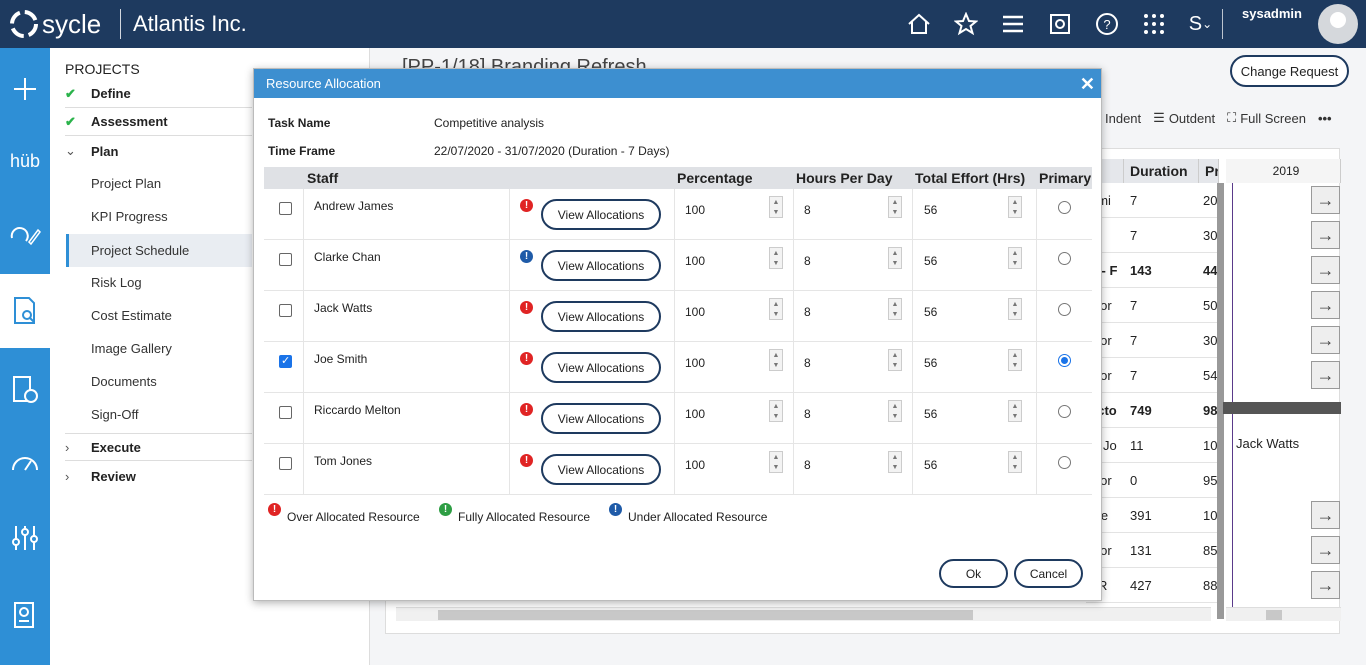 This screenshot has width=1366, height=665. I want to click on hub-icon: hüb, so click(25, 161).